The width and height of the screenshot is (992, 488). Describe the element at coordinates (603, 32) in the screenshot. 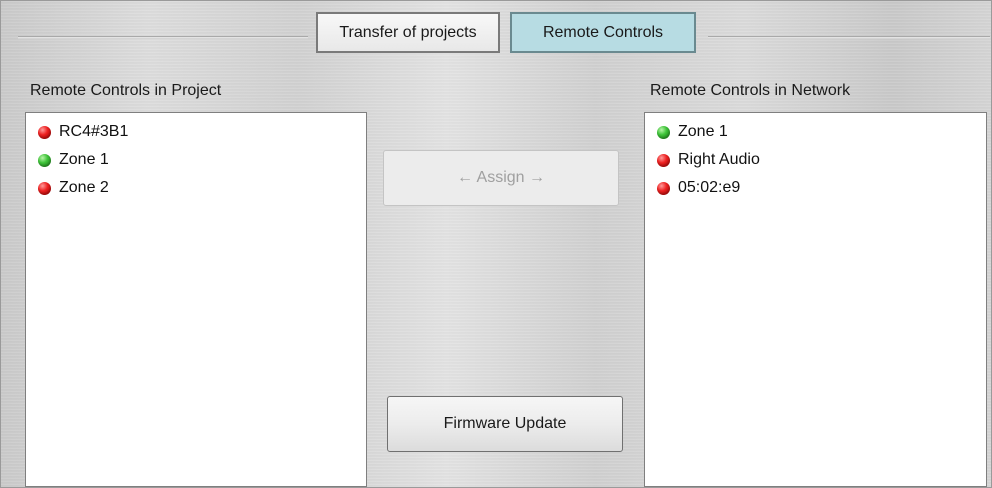

I see `tab-remote-controls: Remote Controls` at that location.